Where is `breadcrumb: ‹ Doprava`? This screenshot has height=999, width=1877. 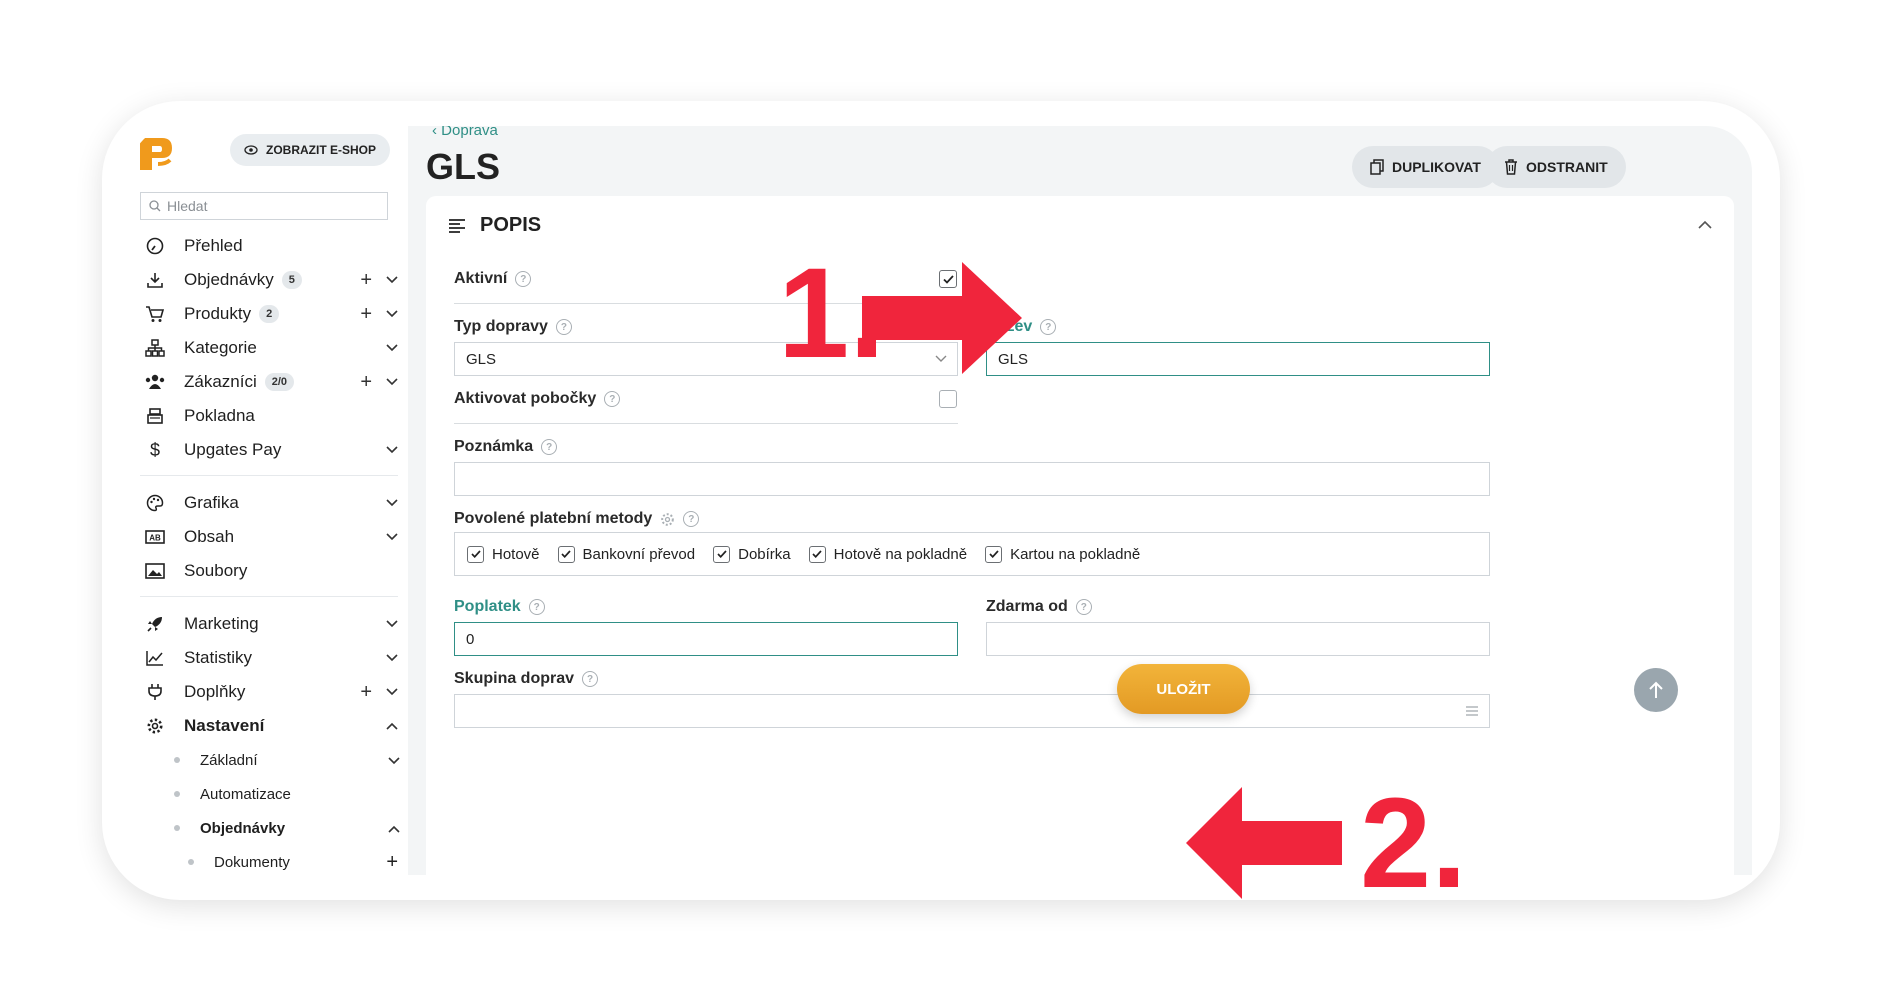
breadcrumb: ‹ Doprava is located at coordinates (465, 132).